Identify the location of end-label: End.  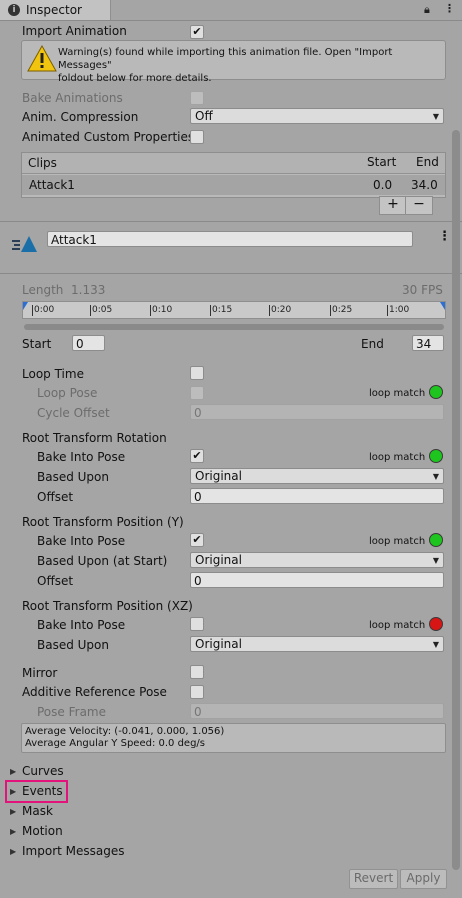
(372, 344).